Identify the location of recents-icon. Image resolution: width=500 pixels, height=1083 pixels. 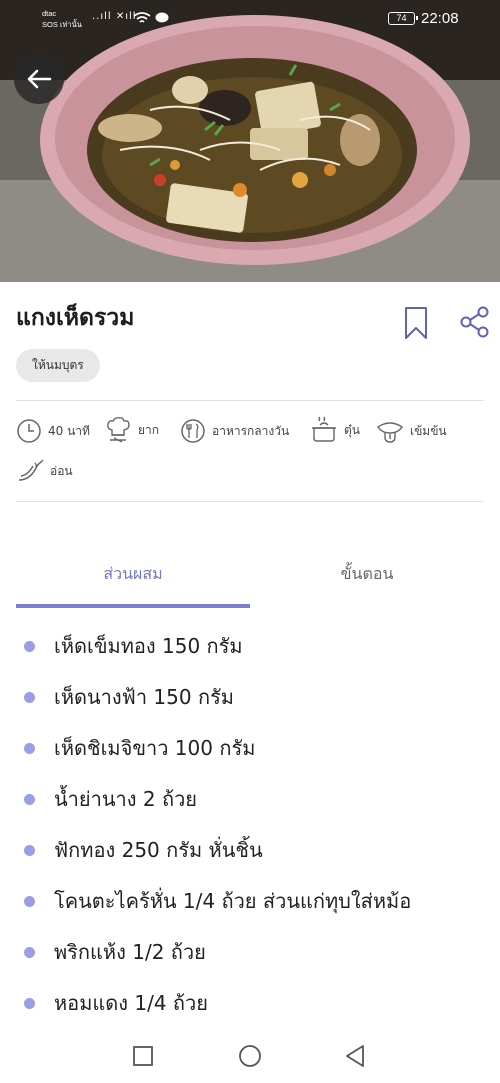
(143, 1056).